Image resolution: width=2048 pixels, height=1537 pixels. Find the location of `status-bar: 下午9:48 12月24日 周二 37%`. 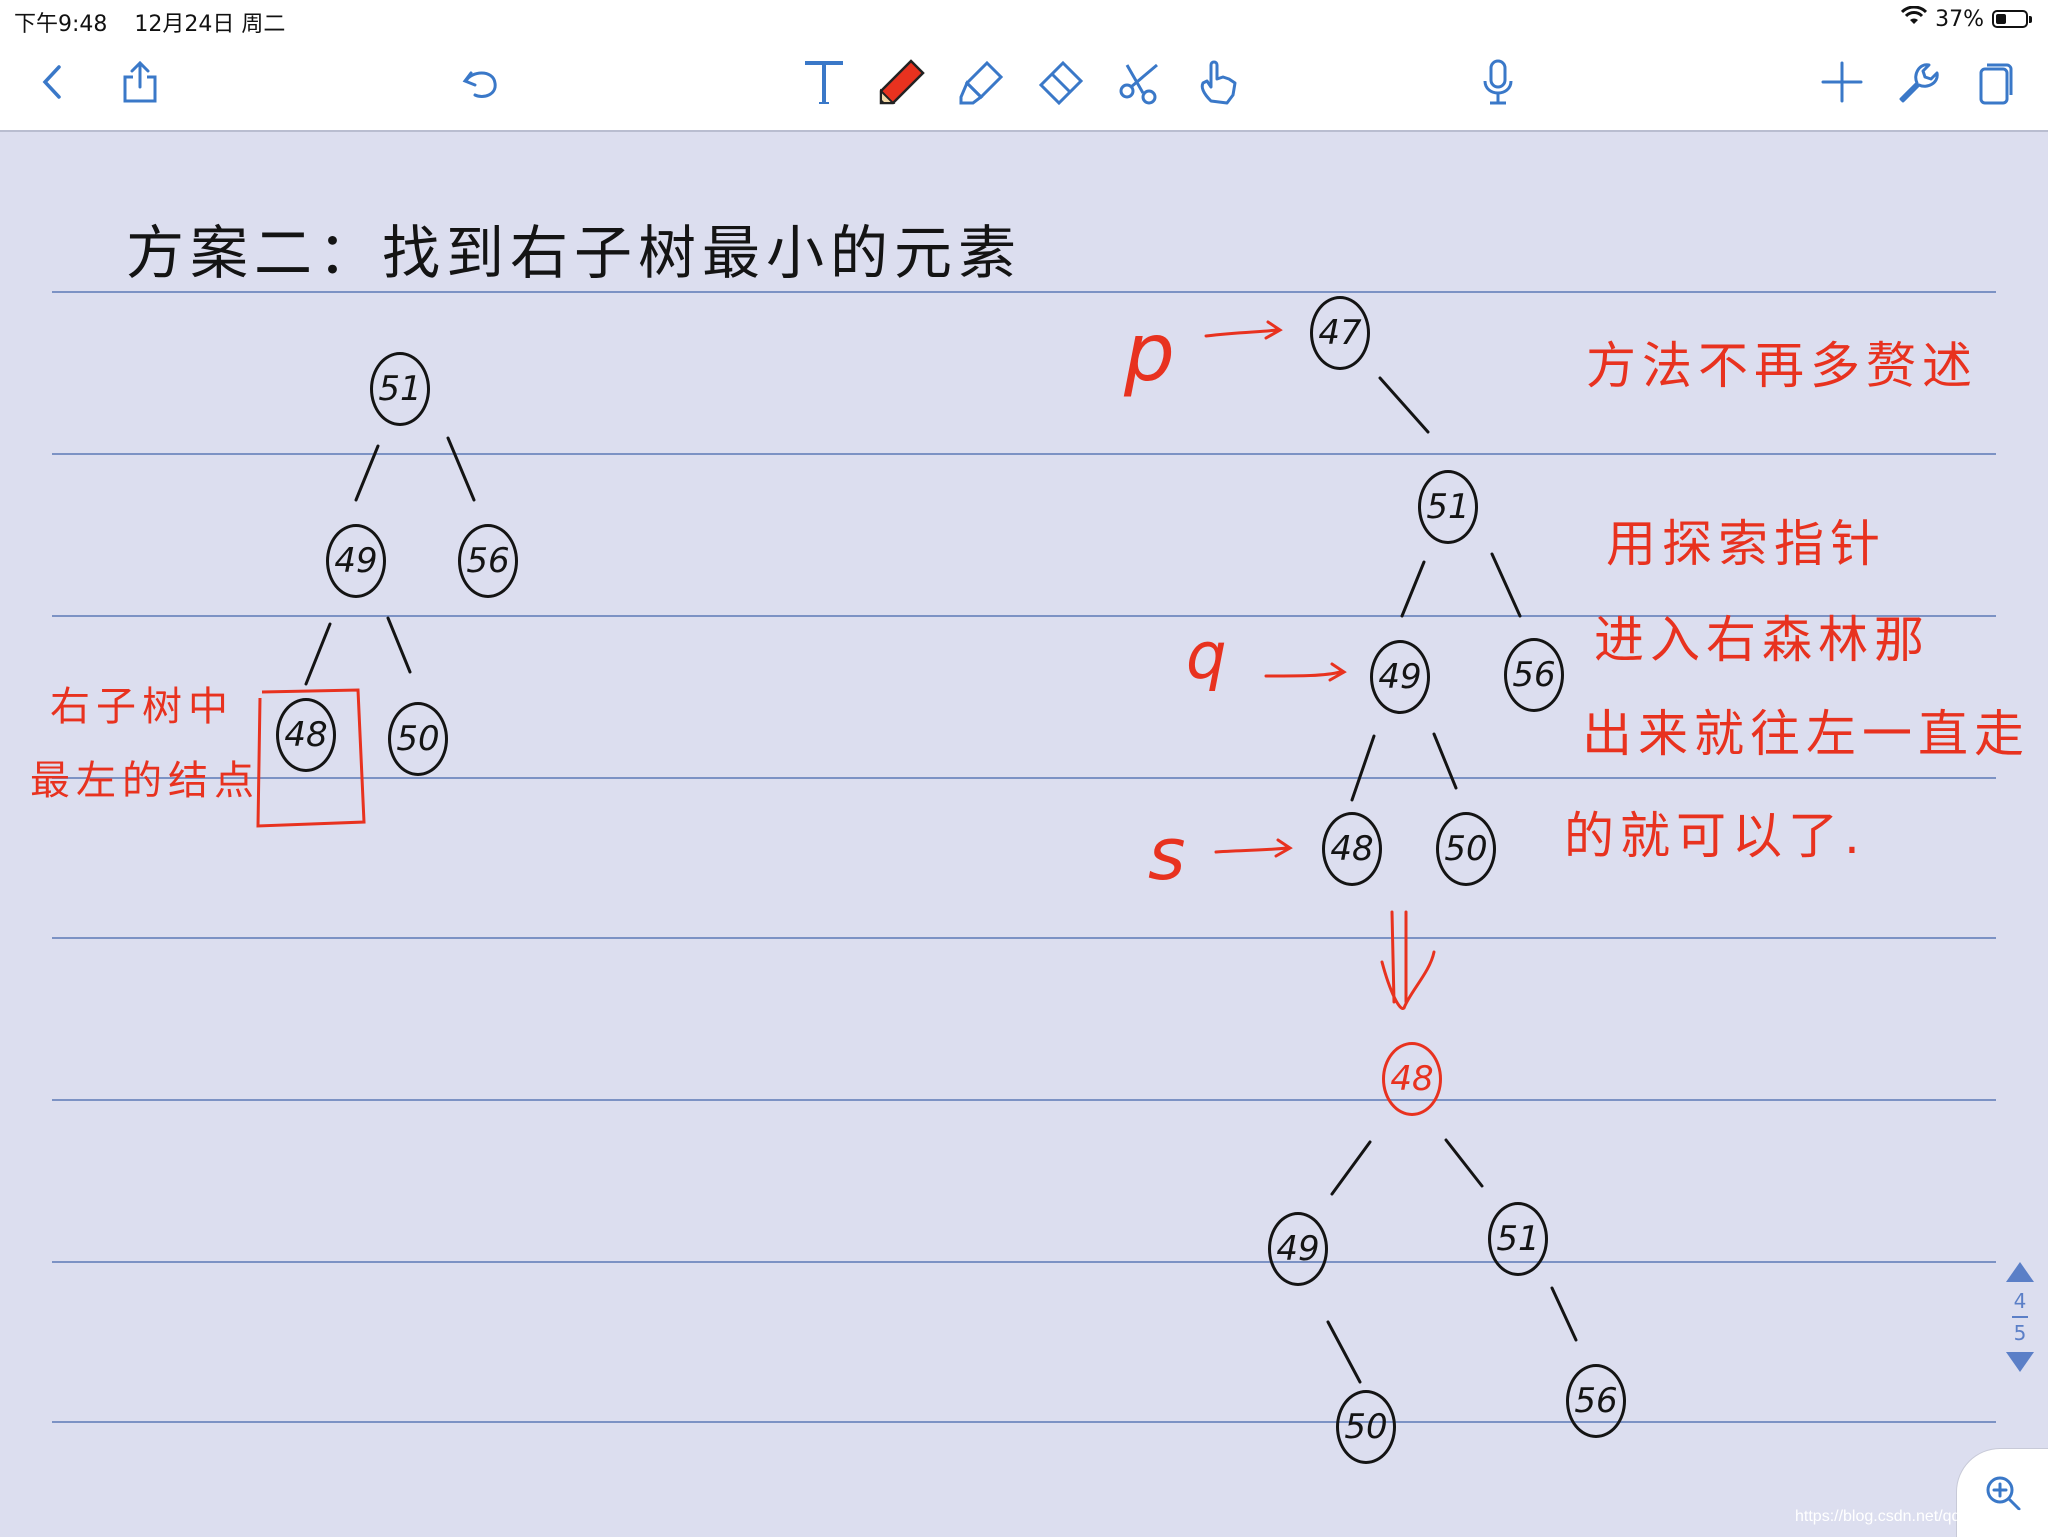

status-bar: 下午9:48 12月24日 周二 37% is located at coordinates (1024, 20).